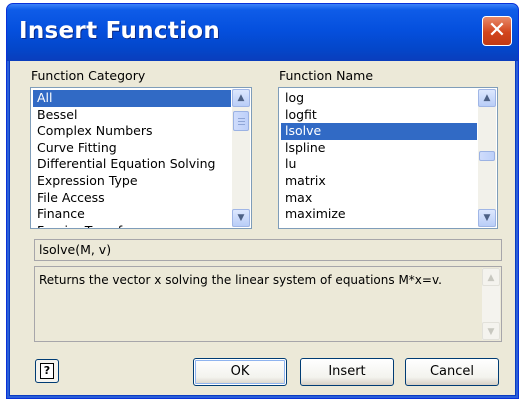  What do you see at coordinates (379, 225) in the screenshot?
I see `function-list-item: mean` at bounding box center [379, 225].